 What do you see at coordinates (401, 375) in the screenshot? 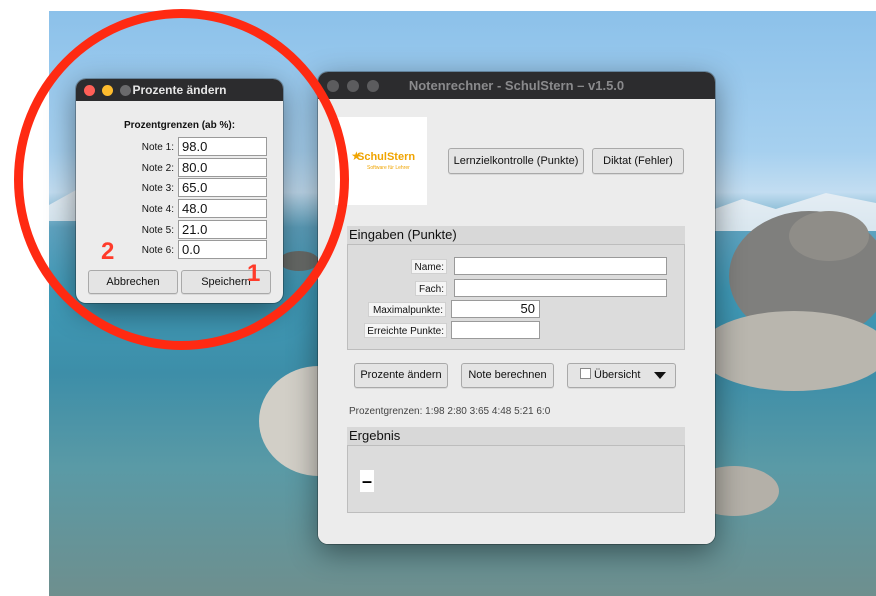
I see `prozente-aendern-button: Prozente ändern` at bounding box center [401, 375].